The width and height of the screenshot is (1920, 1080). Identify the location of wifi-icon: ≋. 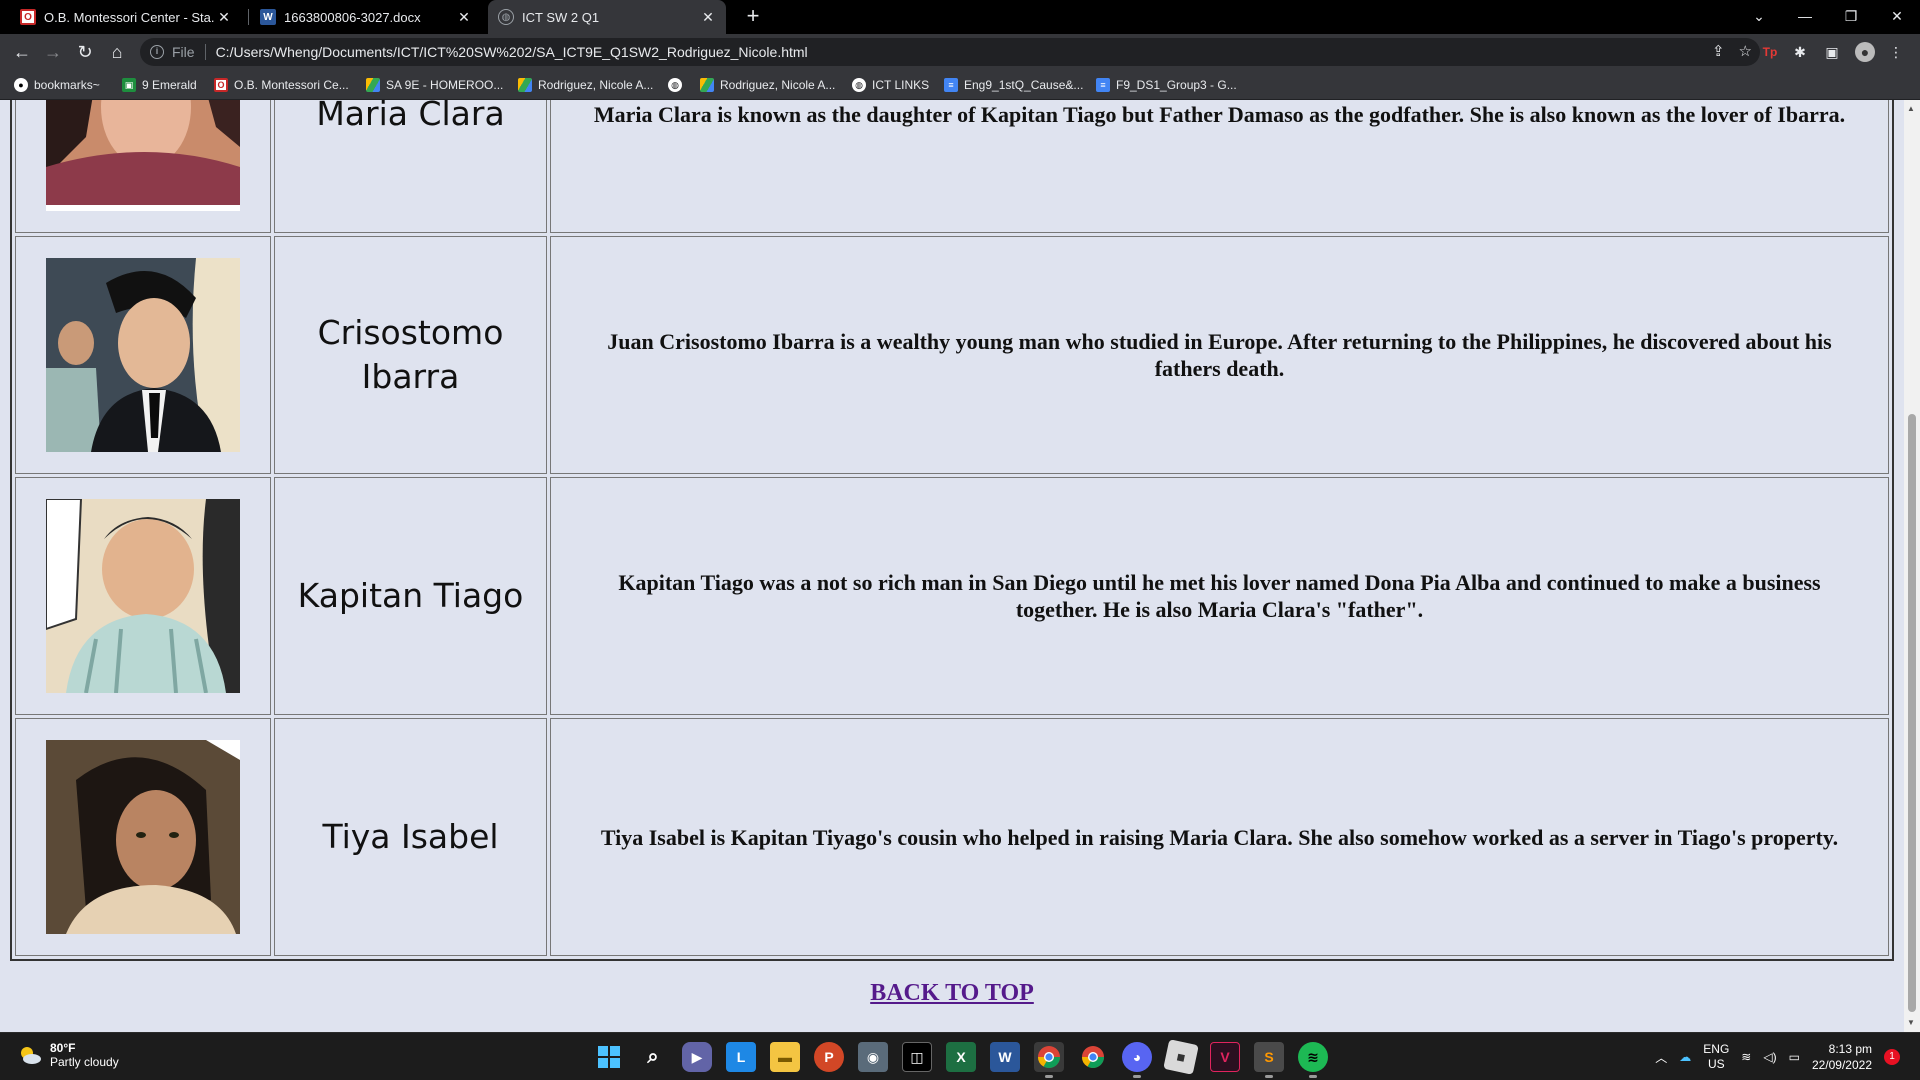
(1746, 1057).